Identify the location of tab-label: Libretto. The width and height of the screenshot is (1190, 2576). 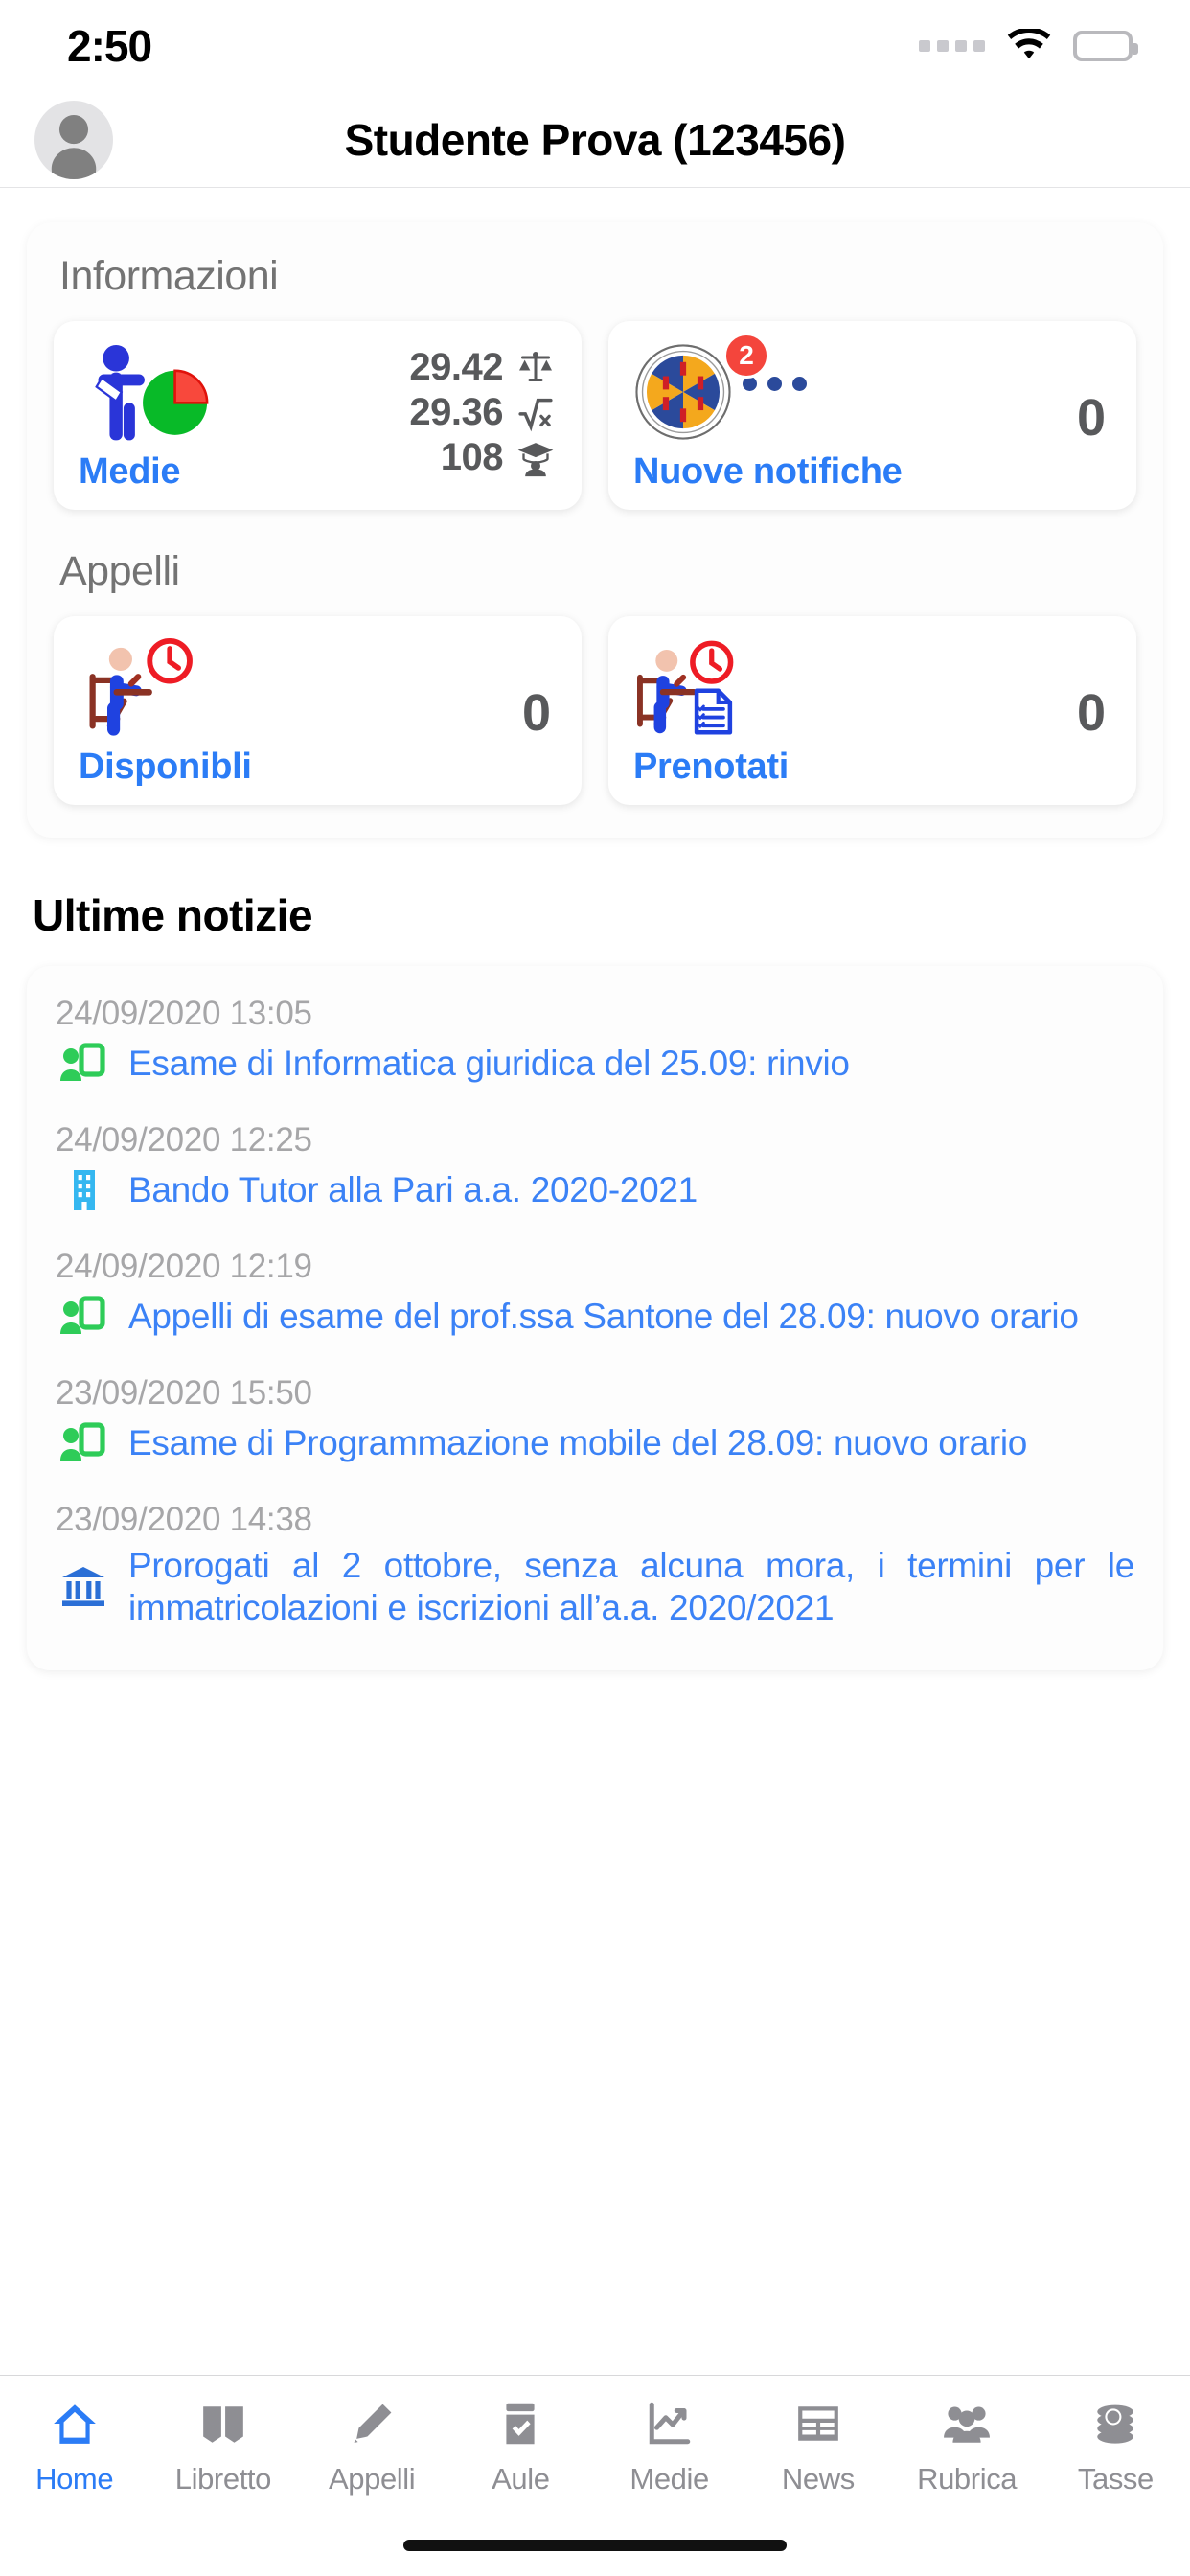
(223, 2479).